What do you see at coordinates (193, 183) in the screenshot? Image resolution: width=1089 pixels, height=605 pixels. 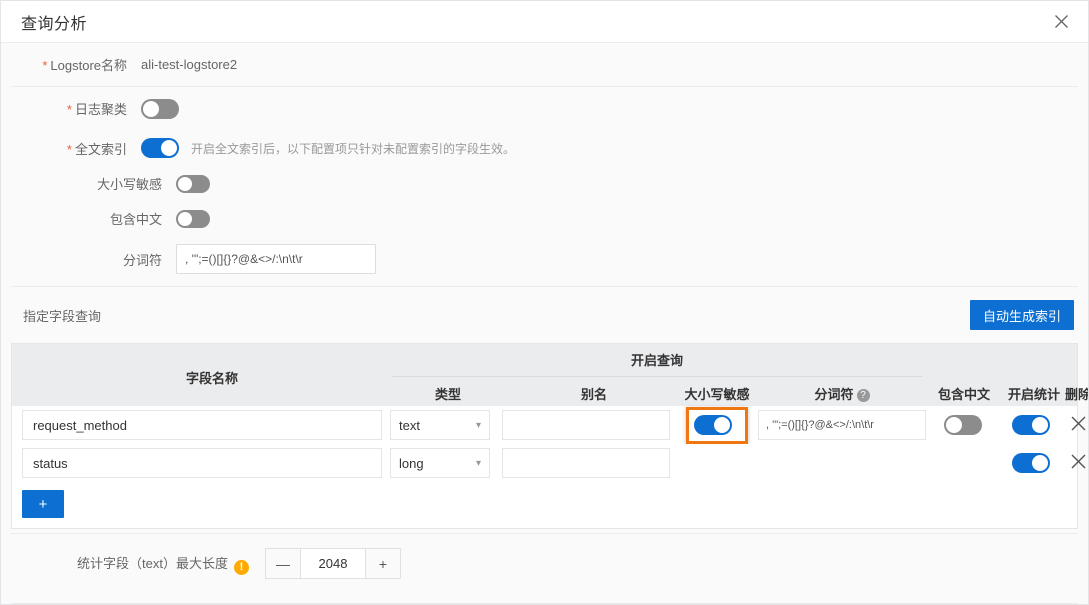 I see `case-sensitive-toggle` at bounding box center [193, 183].